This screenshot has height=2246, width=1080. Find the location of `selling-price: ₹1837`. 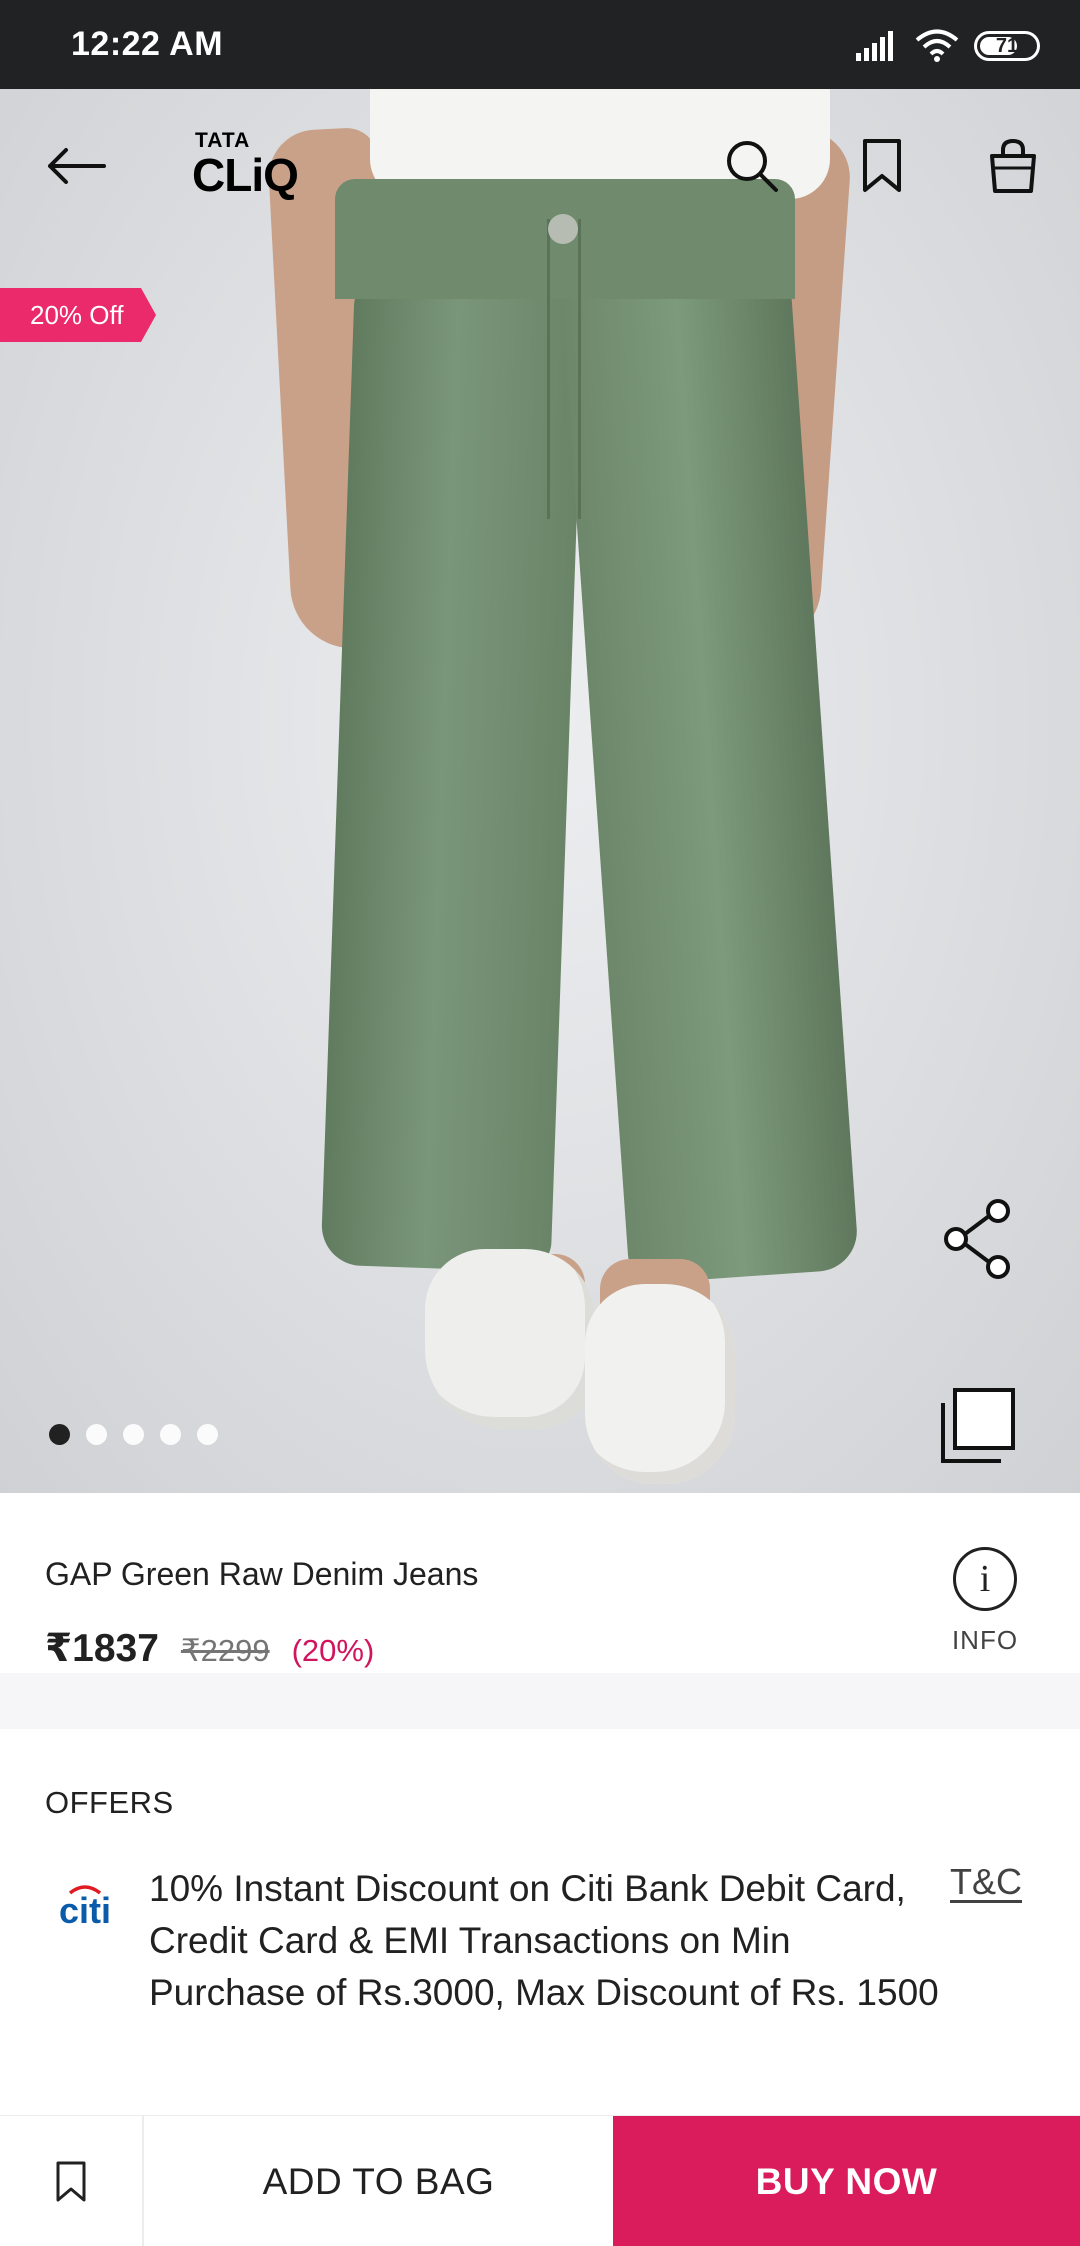

selling-price: ₹1837 is located at coordinates (102, 1648).